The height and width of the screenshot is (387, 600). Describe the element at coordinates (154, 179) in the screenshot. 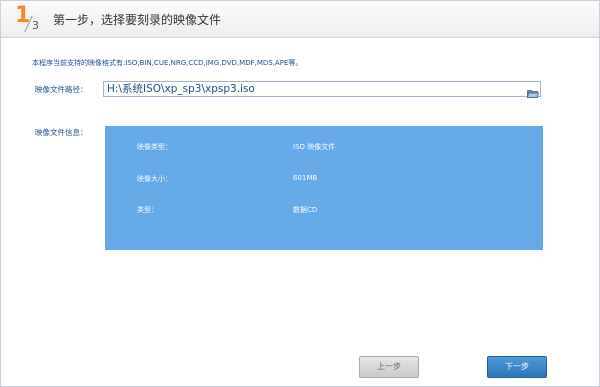

I see `info-size-key: 映像大小：` at that location.